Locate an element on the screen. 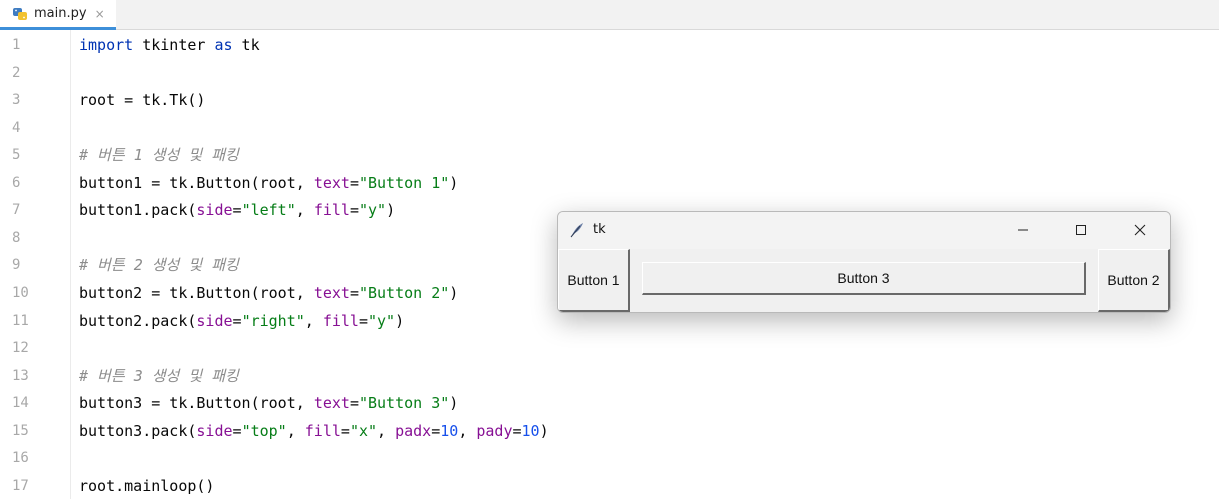 Image resolution: width=1219 pixels, height=499 pixels. line-number: 9 is located at coordinates (16, 265).